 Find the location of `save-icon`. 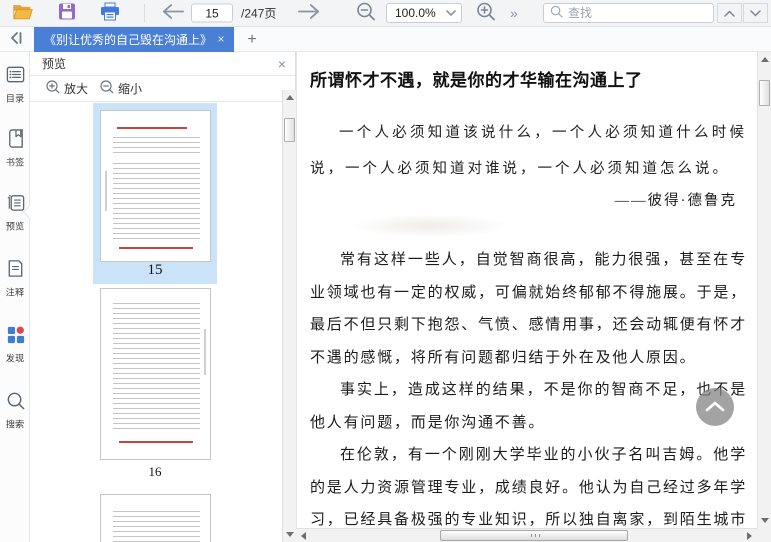

save-icon is located at coordinates (67, 13).